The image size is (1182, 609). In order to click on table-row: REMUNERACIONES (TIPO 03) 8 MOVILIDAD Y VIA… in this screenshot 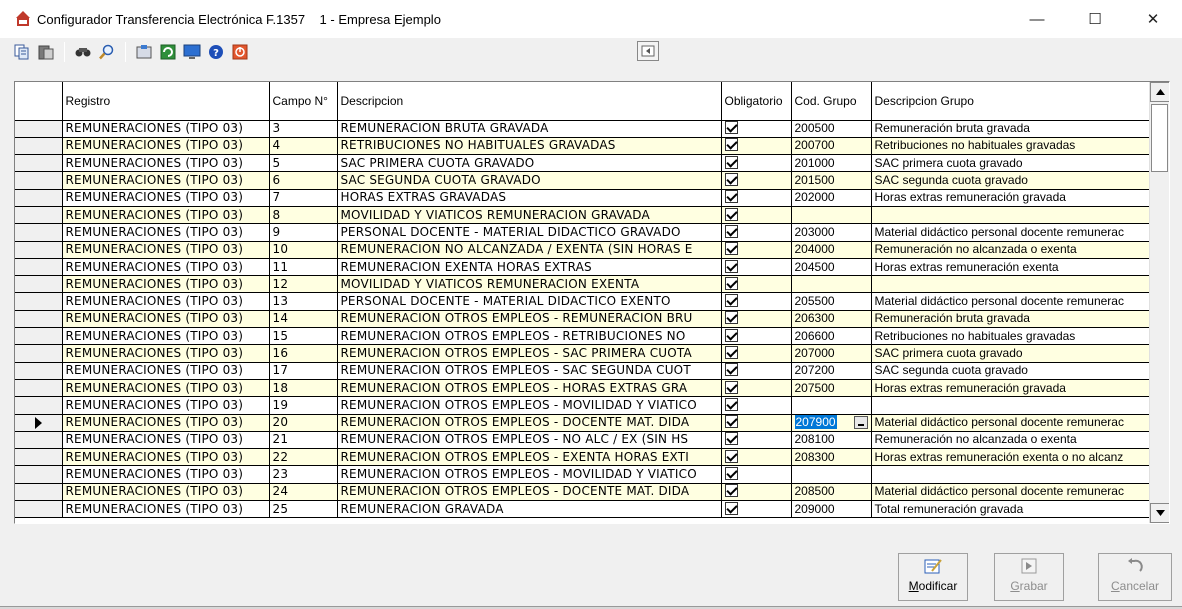, I will do `click(582, 215)`.